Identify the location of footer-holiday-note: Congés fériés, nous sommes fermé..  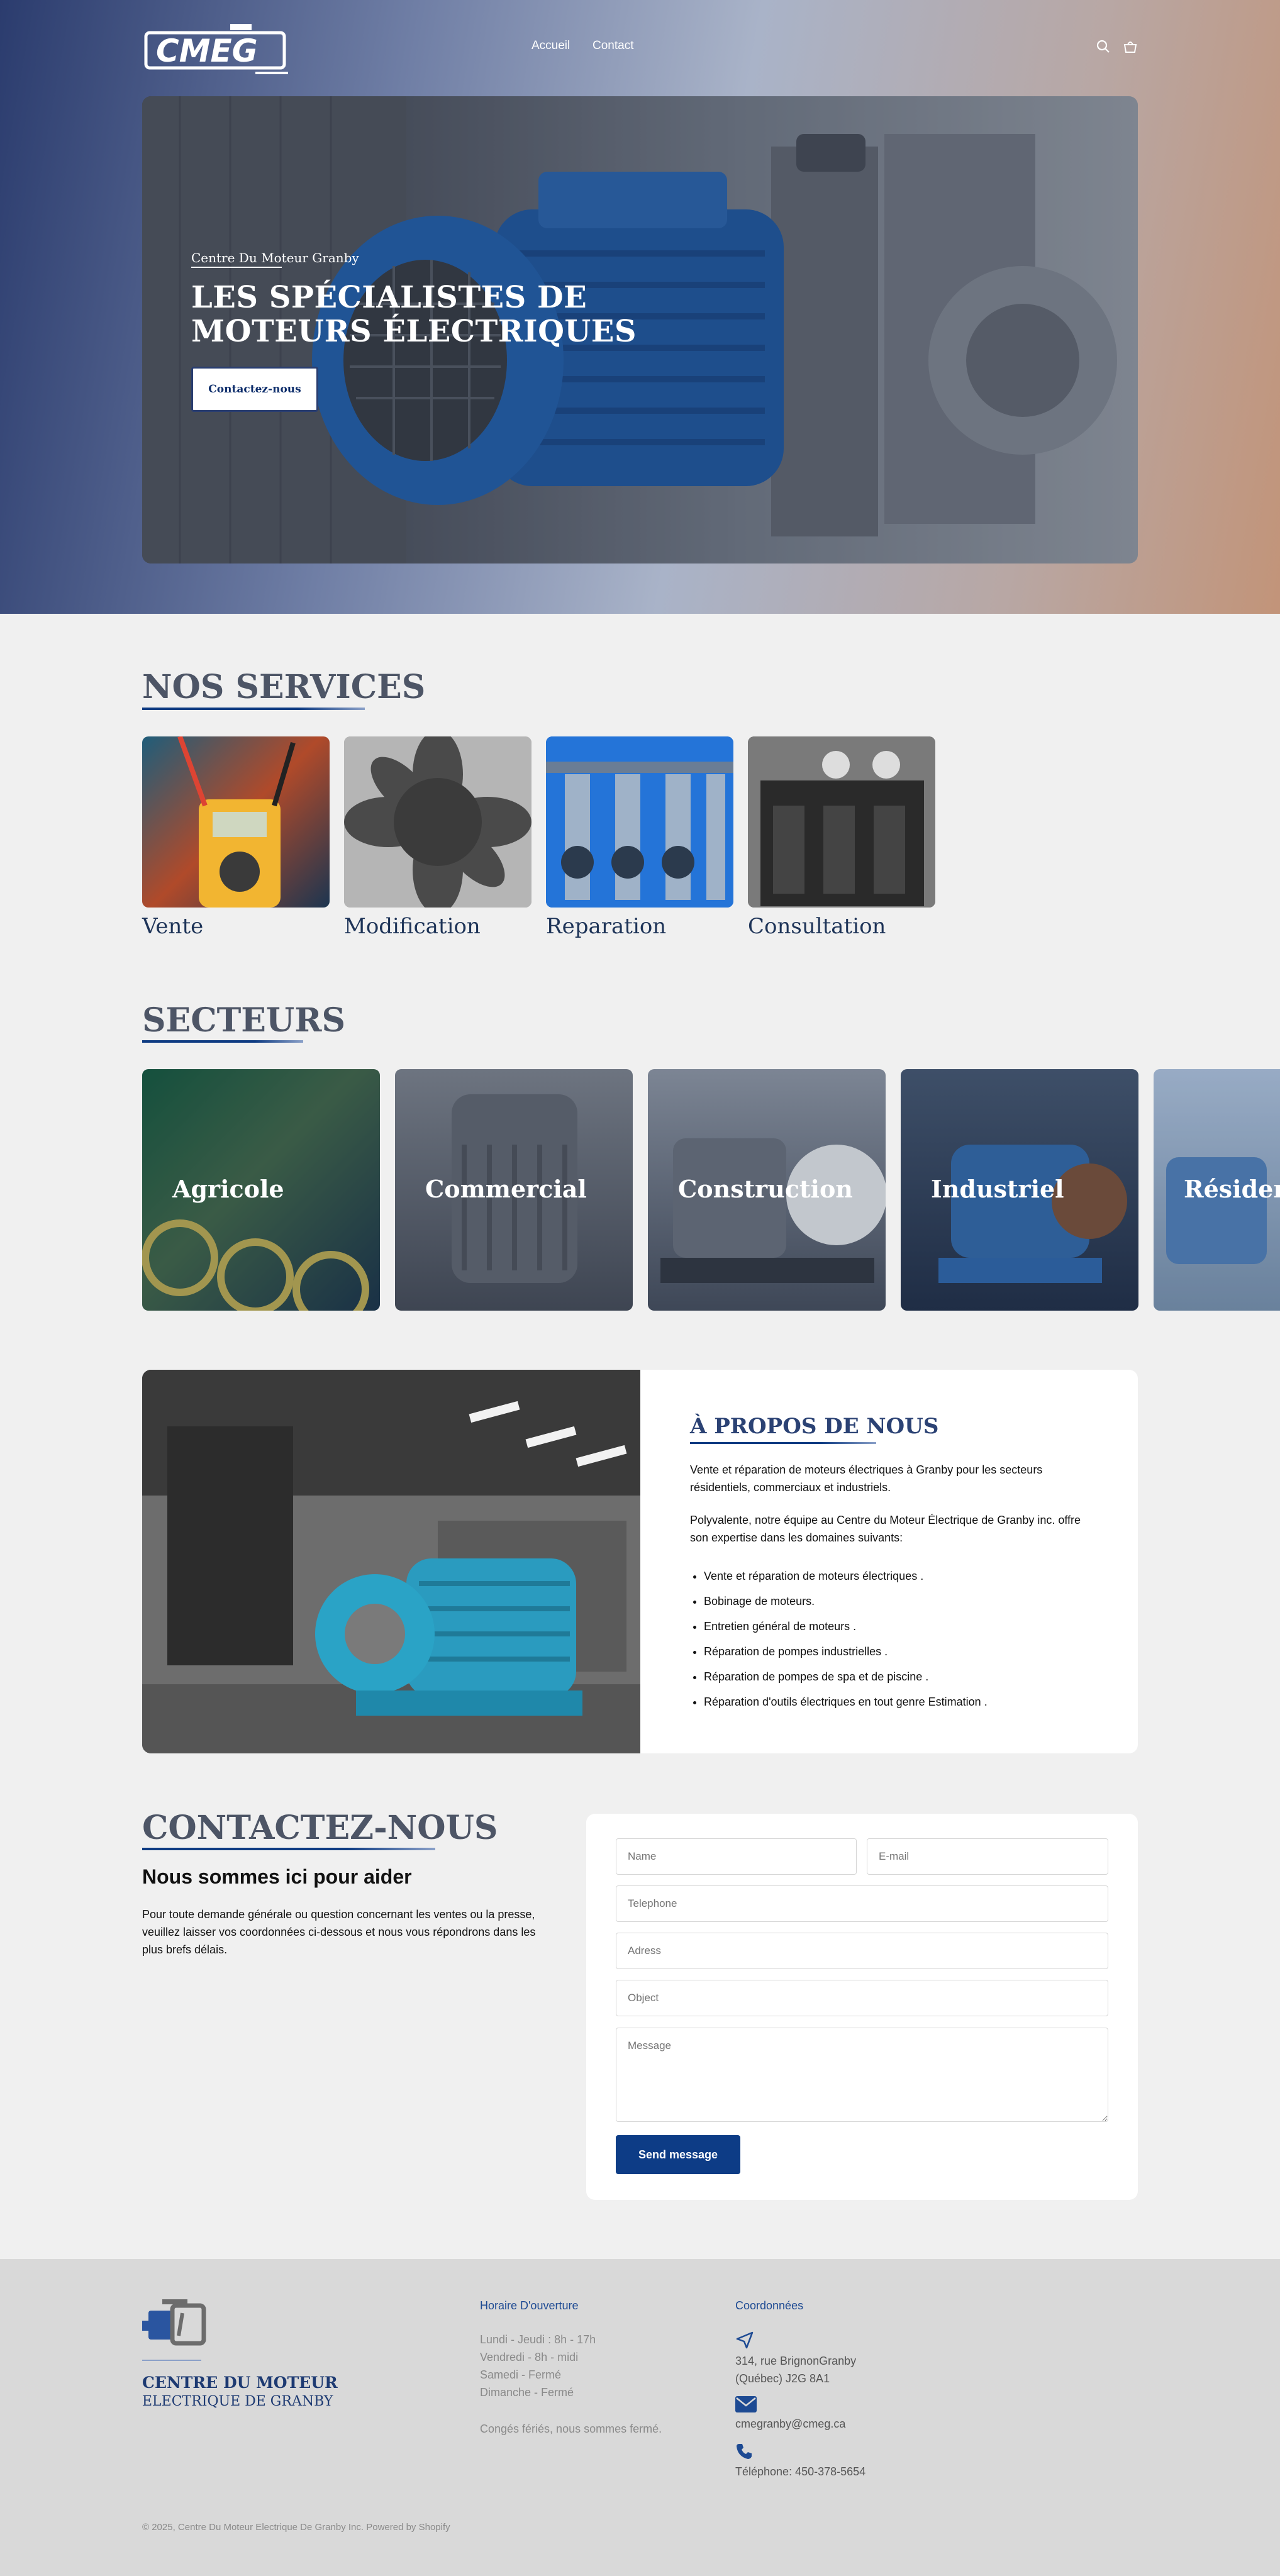
(571, 2429).